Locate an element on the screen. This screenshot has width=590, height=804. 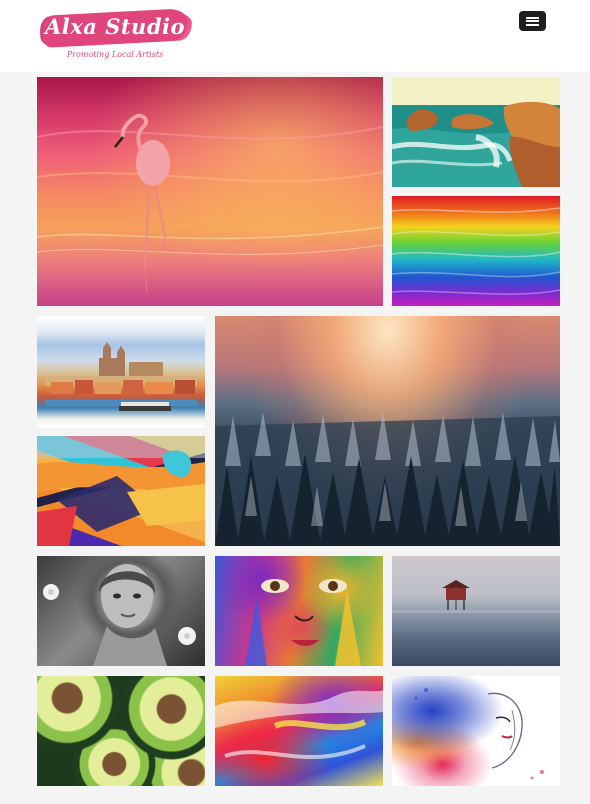
face-paint-artwork is located at coordinates (303, 622).